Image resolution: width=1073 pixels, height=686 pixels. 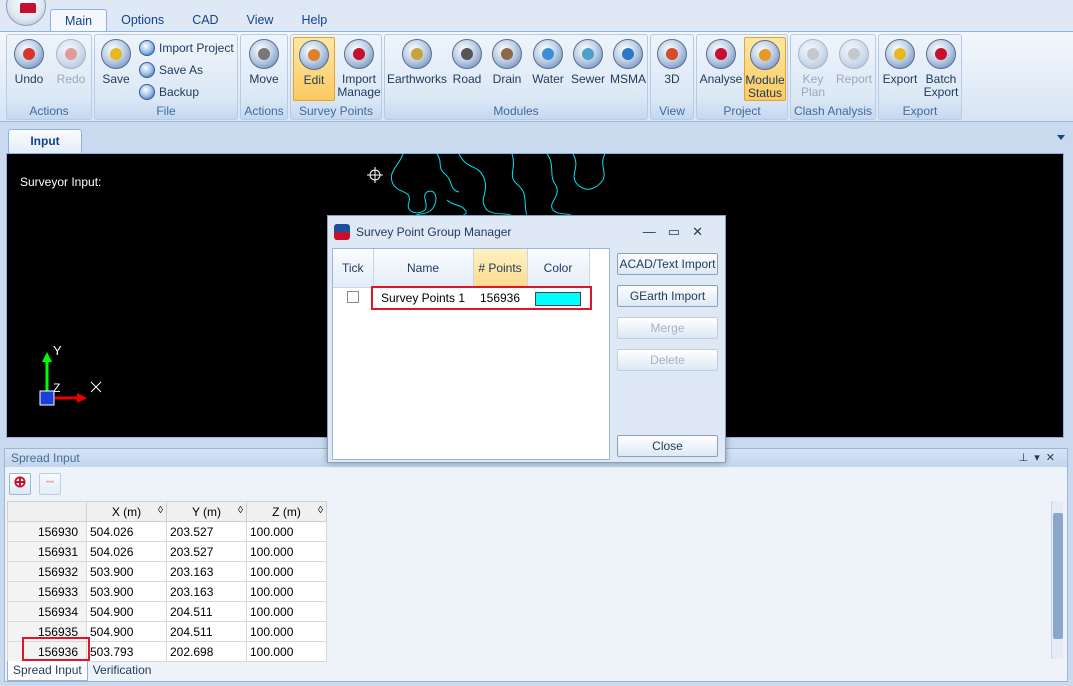 I want to click on msma-icon, so click(x=628, y=54).